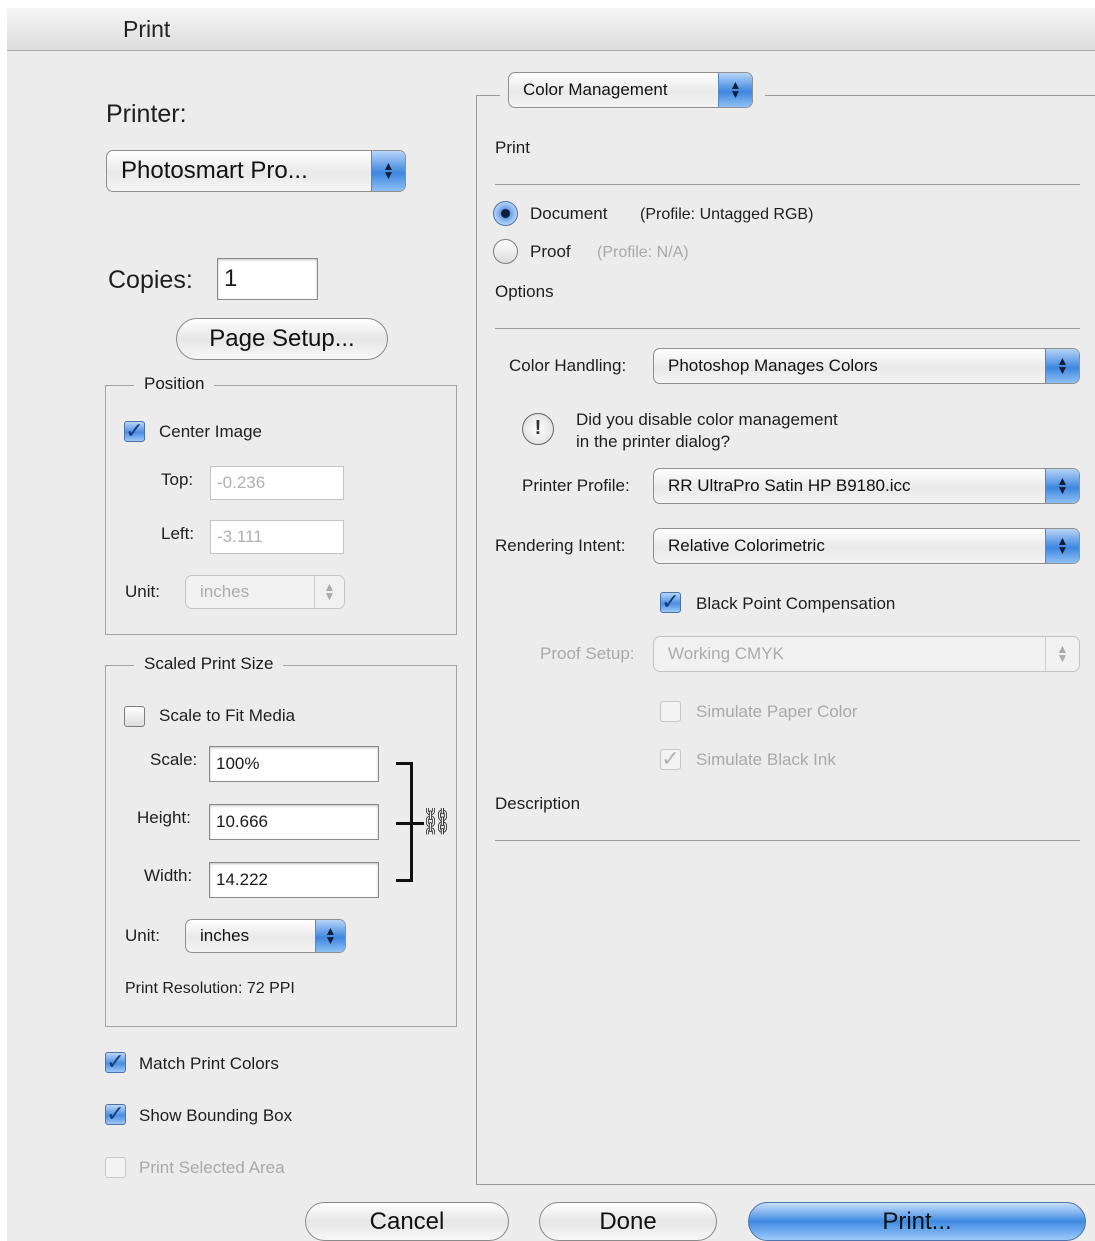 The image size is (1095, 1241). Describe the element at coordinates (787, 840) in the screenshot. I see `description-divider` at that location.